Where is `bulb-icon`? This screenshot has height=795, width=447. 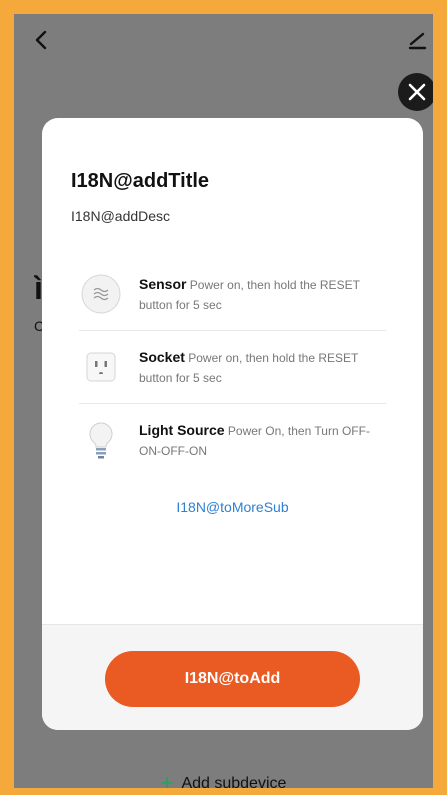
bulb-icon is located at coordinates (101, 440).